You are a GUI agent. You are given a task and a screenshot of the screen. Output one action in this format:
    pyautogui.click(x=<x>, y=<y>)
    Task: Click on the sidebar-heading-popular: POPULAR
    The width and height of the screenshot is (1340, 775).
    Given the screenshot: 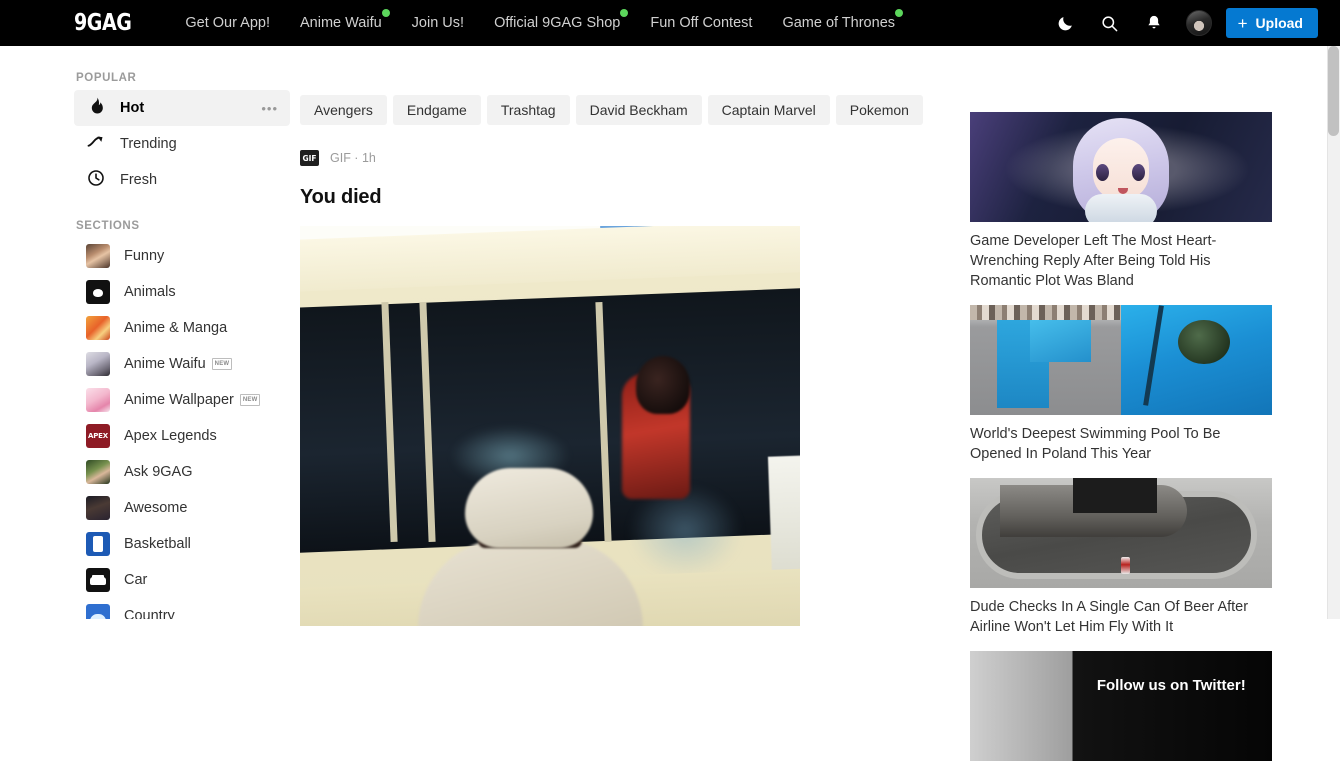 What is the action you would take?
    pyautogui.click(x=106, y=78)
    